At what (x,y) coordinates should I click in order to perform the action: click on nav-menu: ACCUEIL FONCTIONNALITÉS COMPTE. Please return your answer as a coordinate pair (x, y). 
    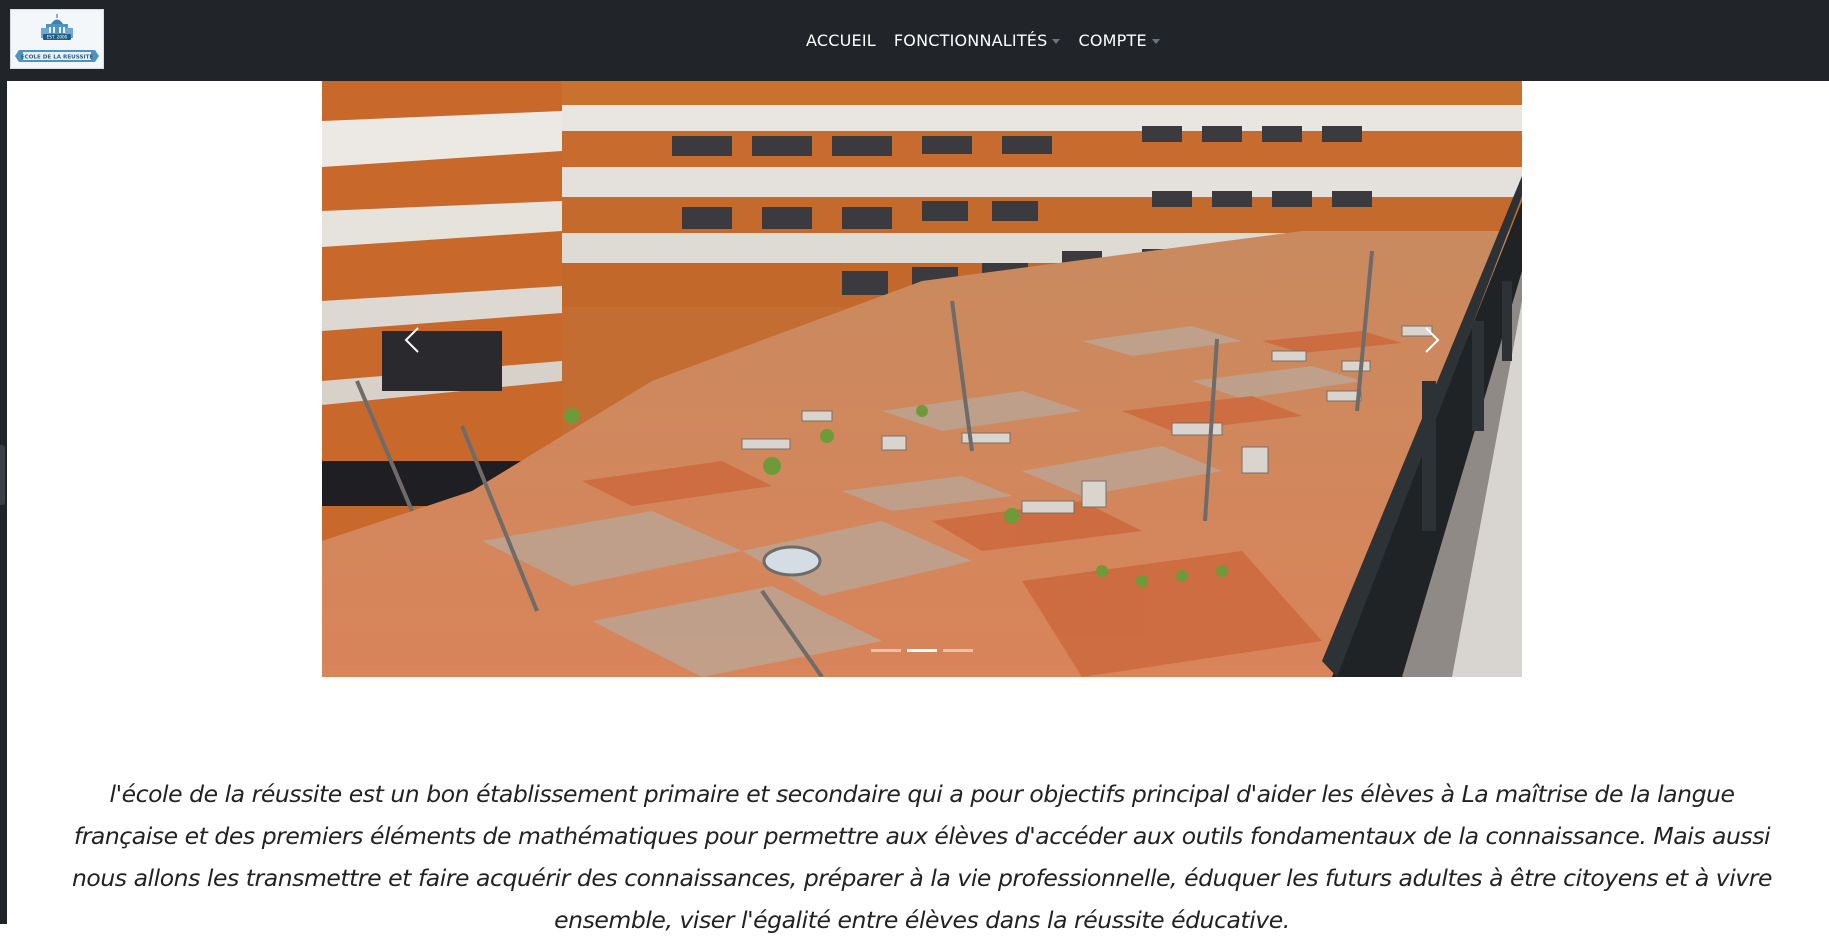
    Looking at the image, I should click on (983, 40).